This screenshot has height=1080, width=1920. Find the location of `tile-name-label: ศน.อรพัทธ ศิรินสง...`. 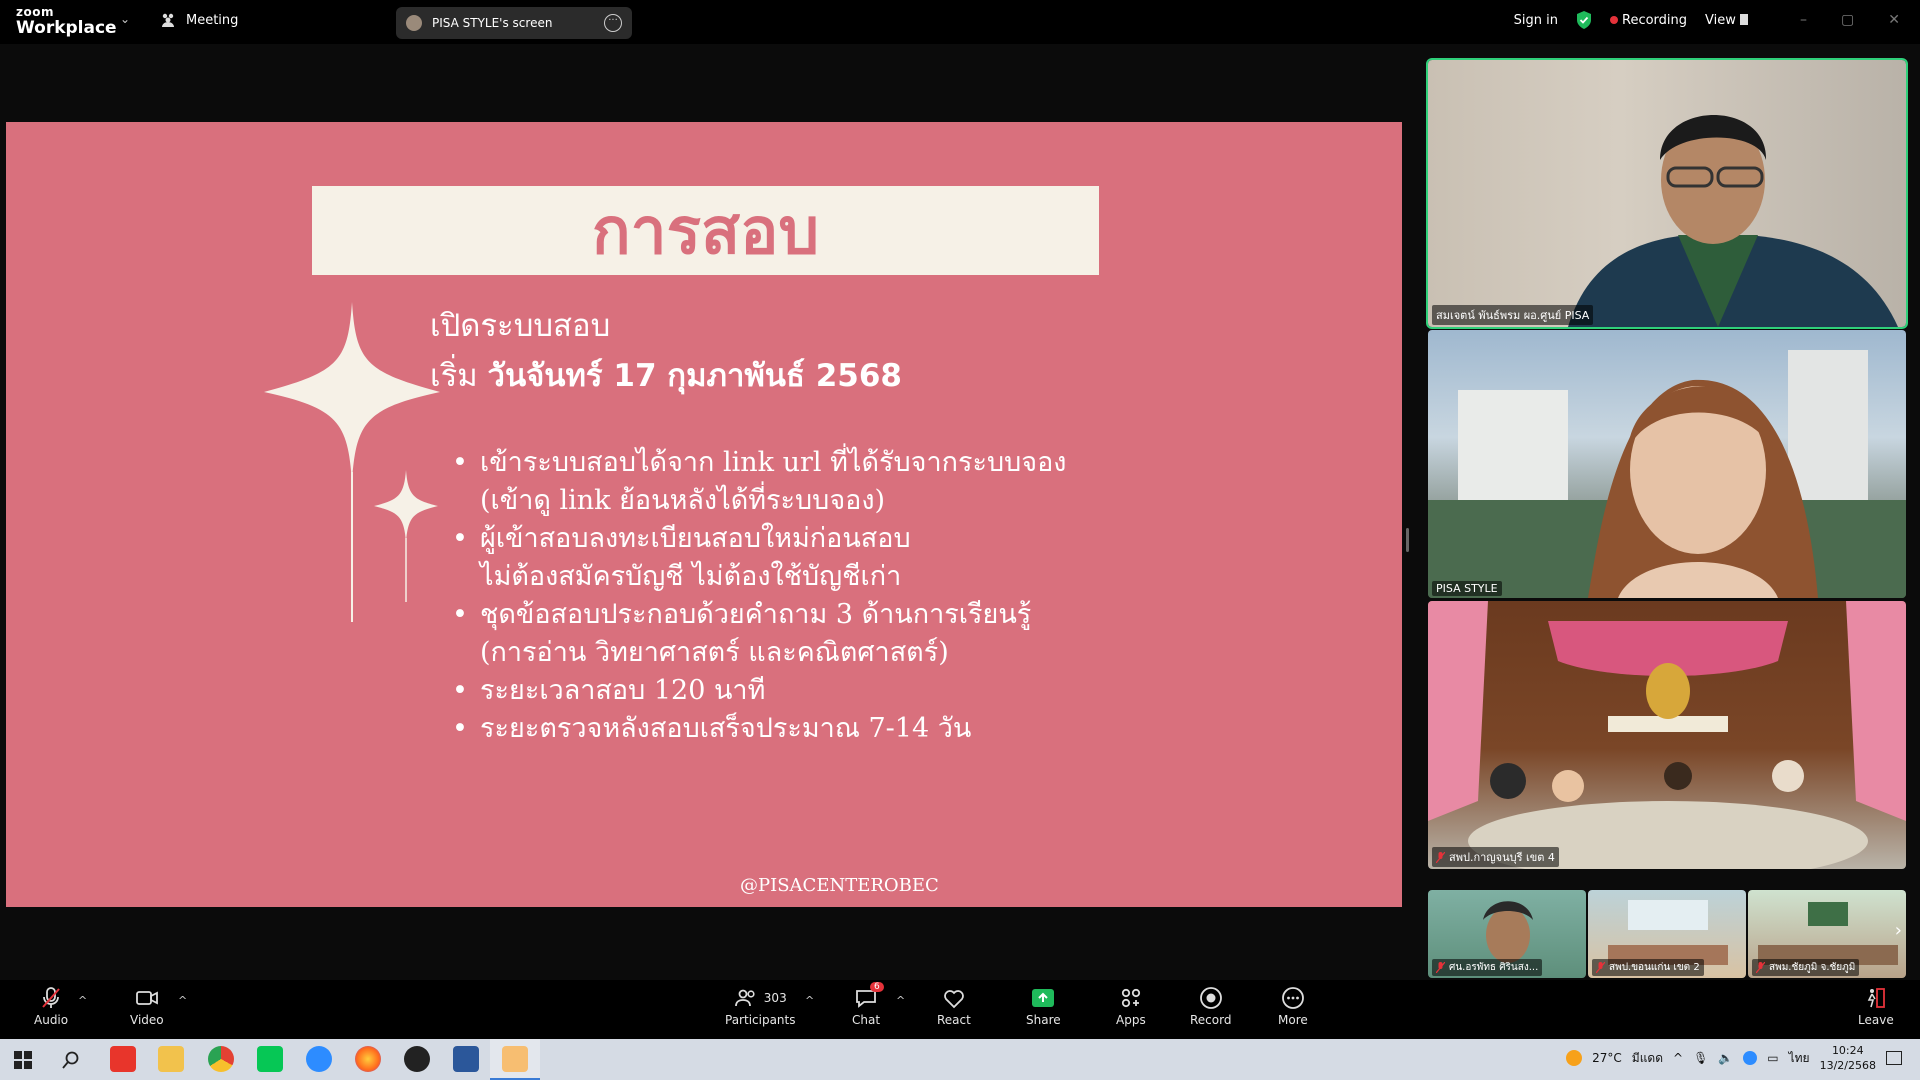

tile-name-label: ศน.อรพัทธ ศิรินสง... is located at coordinates (1487, 967).